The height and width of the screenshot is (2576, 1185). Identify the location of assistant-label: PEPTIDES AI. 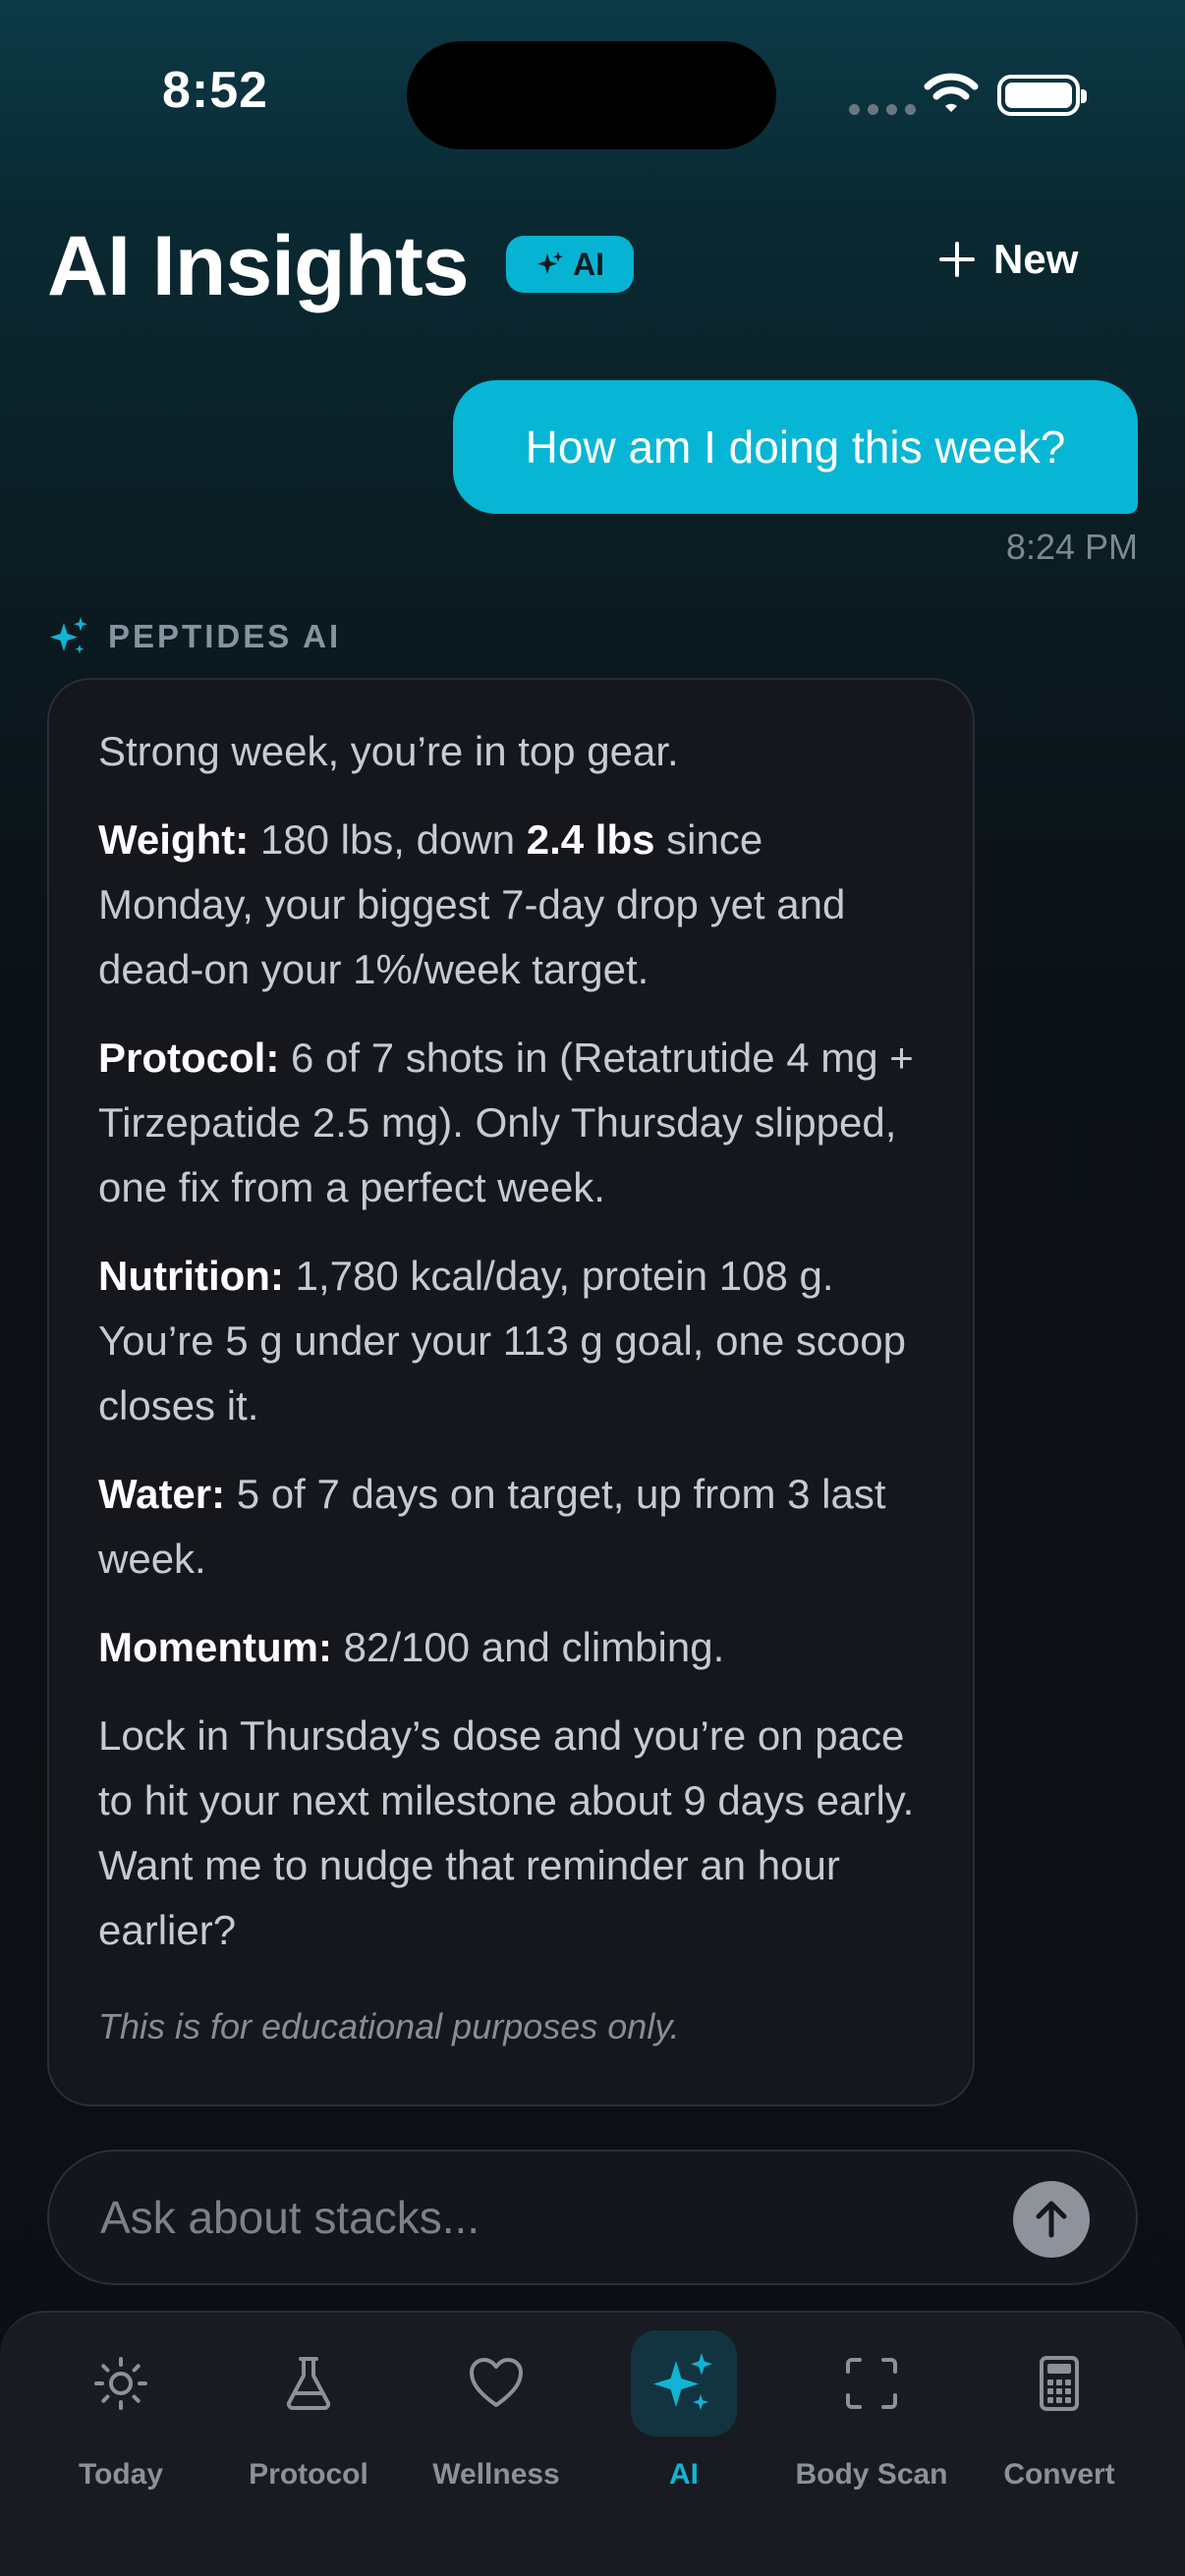
(194, 636).